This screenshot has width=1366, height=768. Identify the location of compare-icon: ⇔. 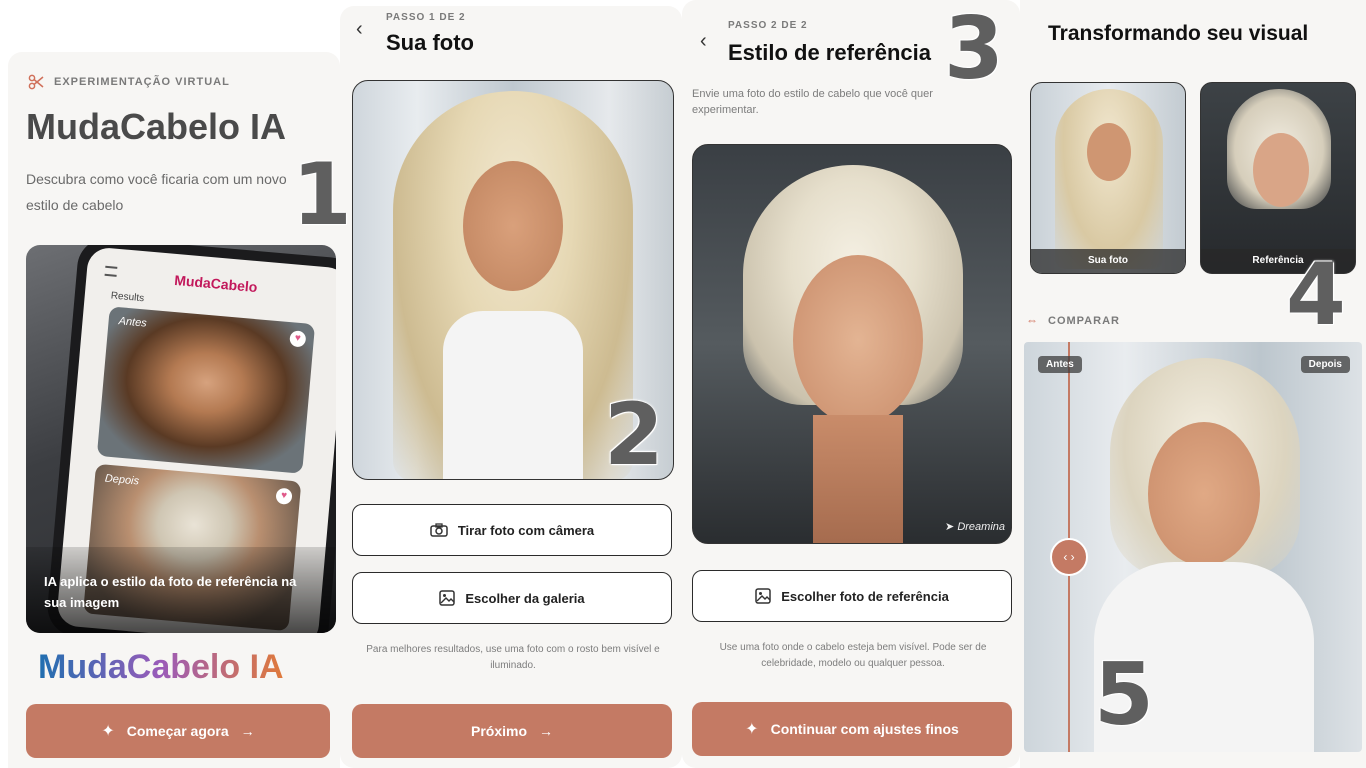
(1032, 320).